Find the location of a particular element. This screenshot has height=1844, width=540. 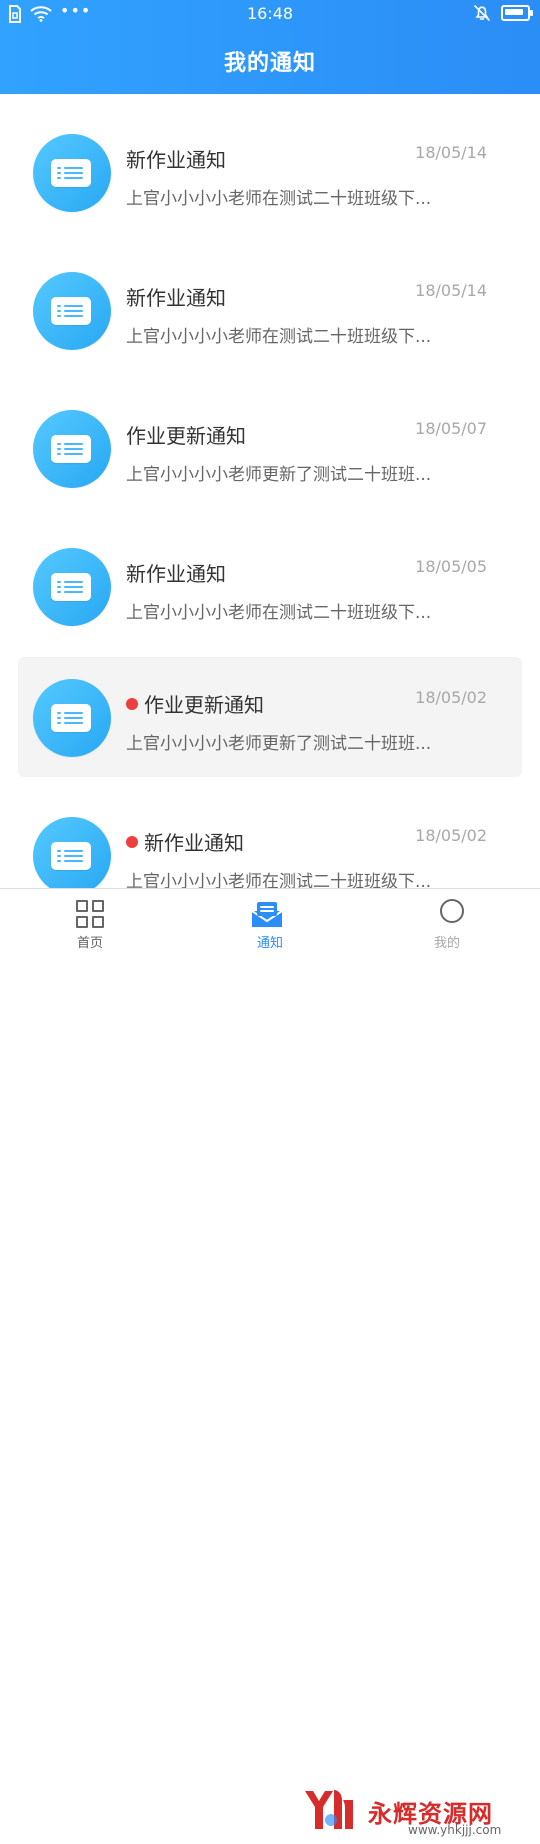

status-right-icons is located at coordinates (503, 13).